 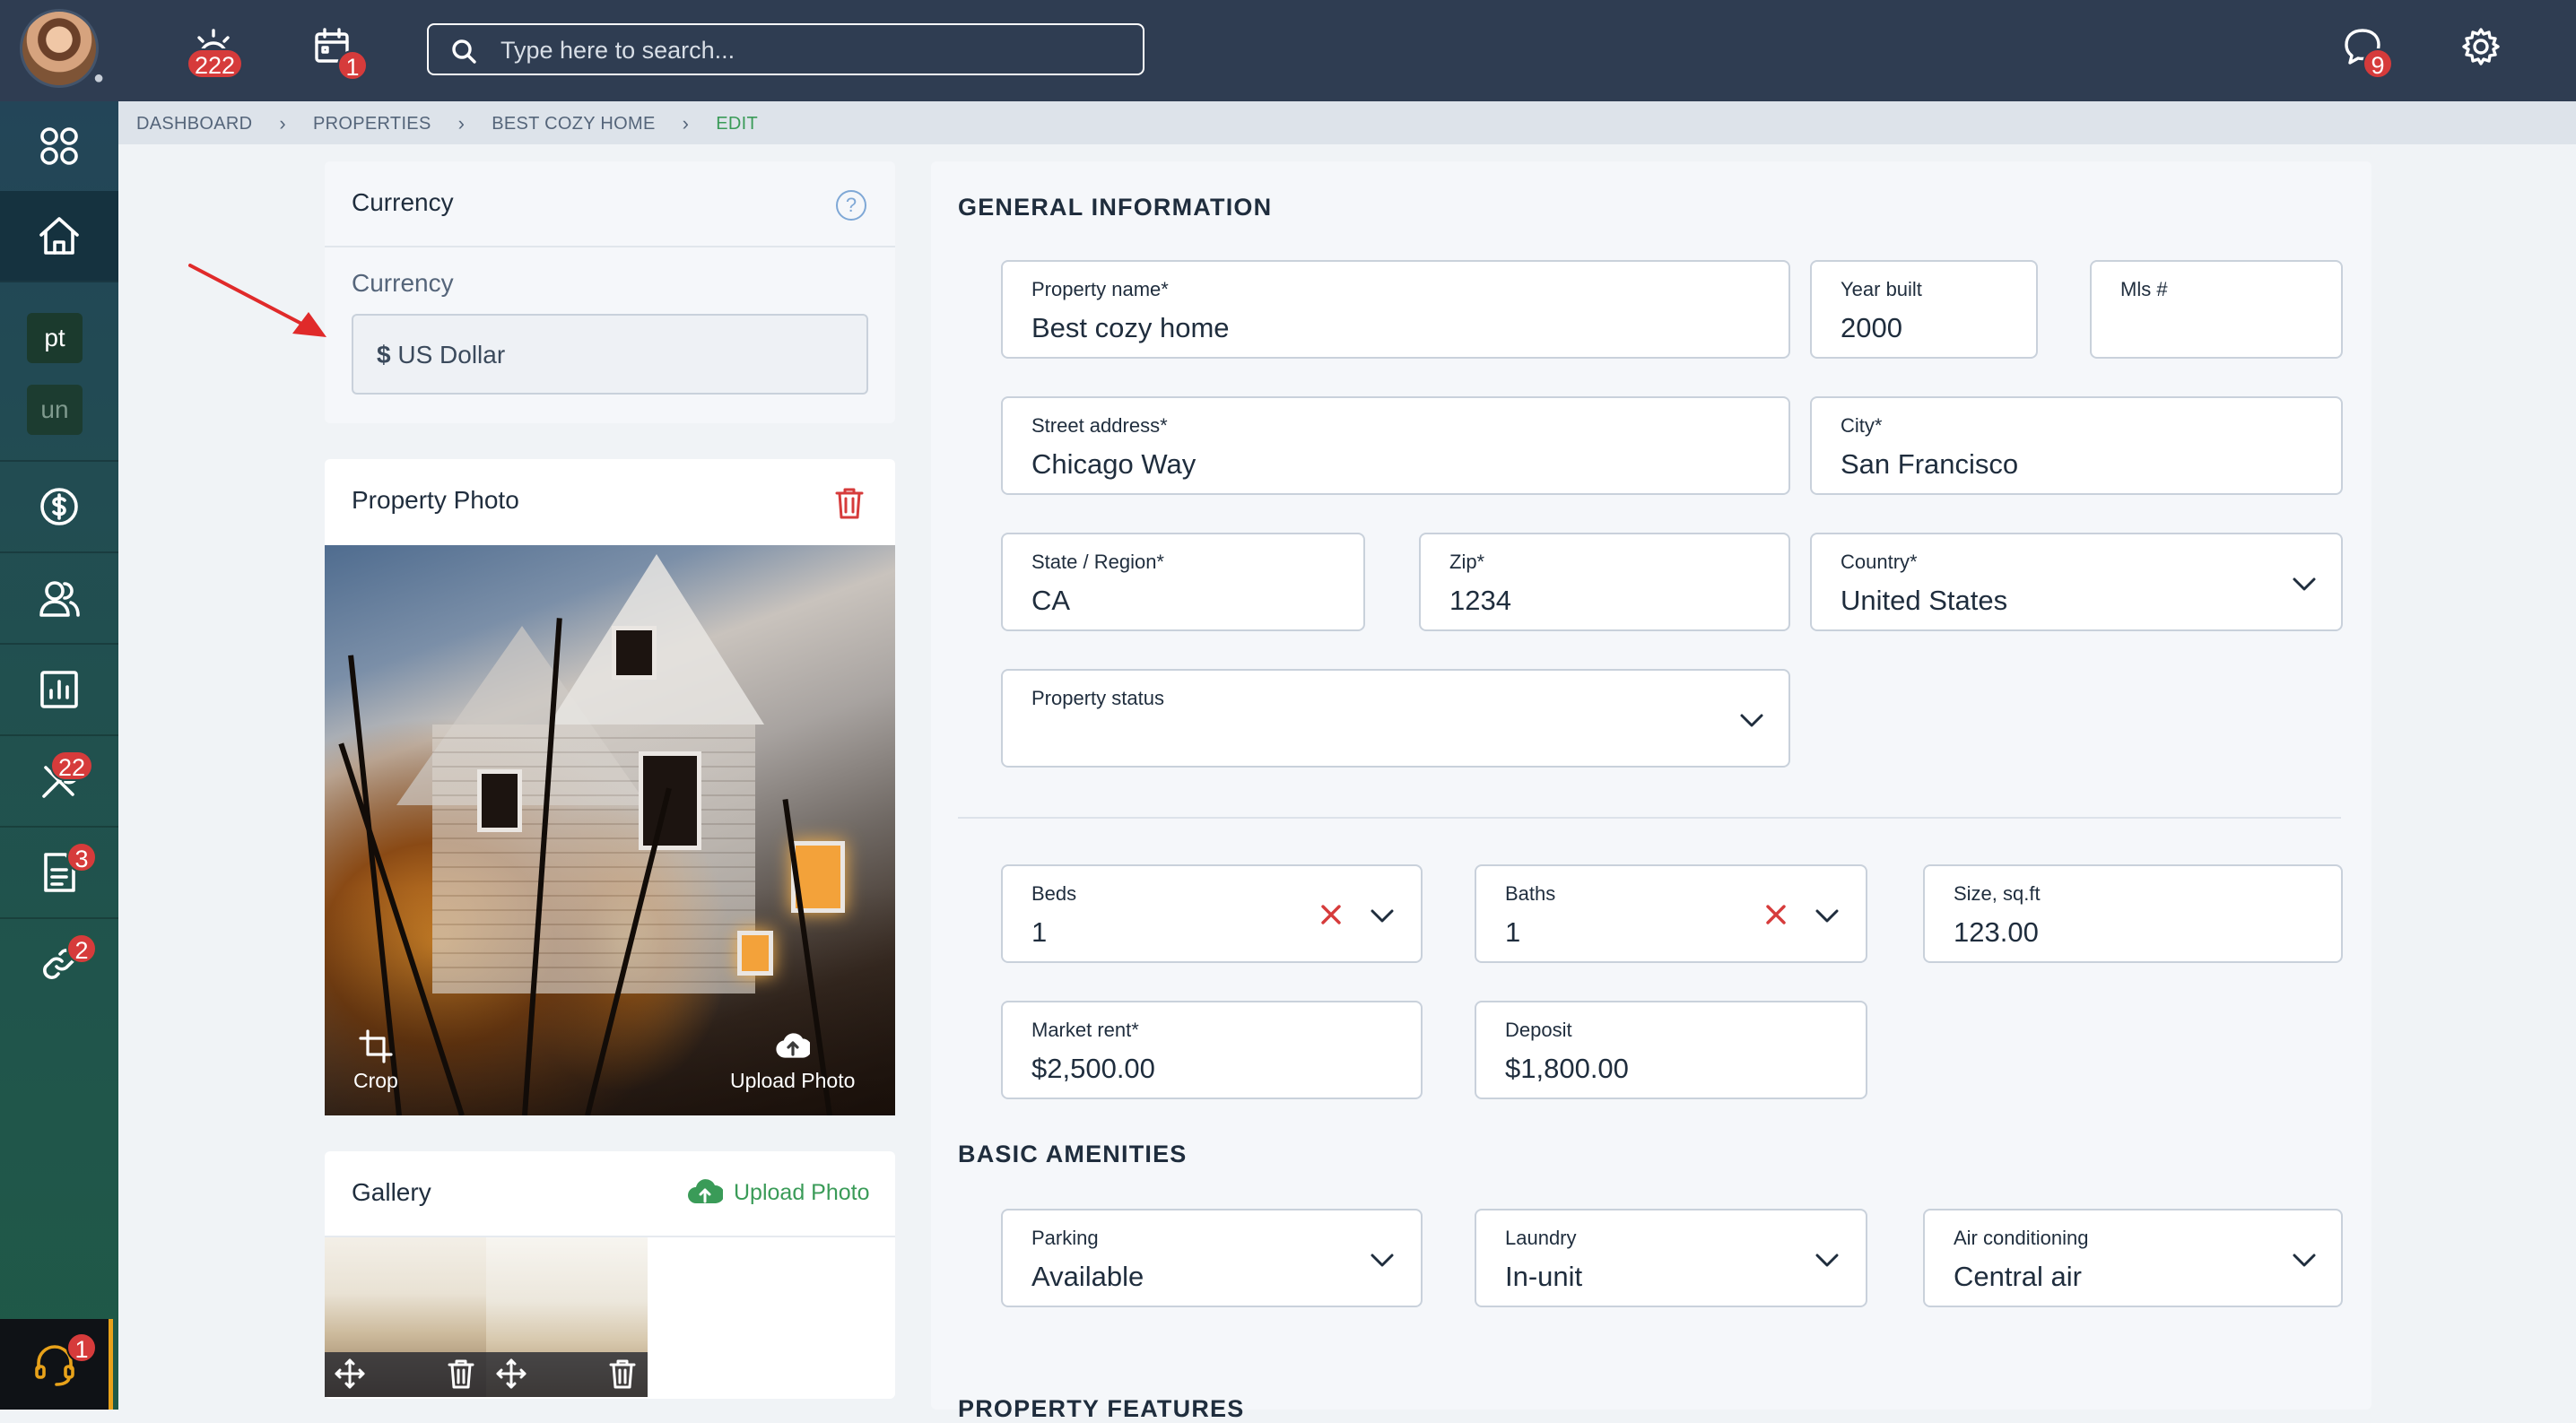 What do you see at coordinates (59, 146) in the screenshot?
I see `sidebar-item-apps` at bounding box center [59, 146].